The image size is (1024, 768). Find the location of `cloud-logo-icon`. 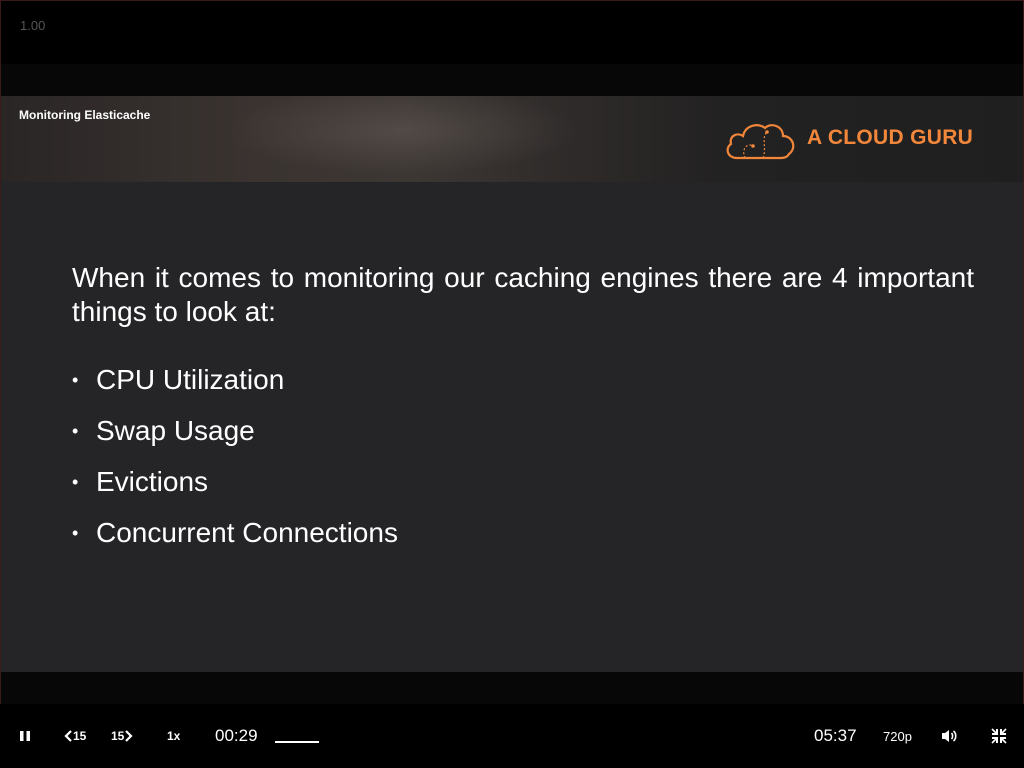

cloud-logo-icon is located at coordinates (760, 142).